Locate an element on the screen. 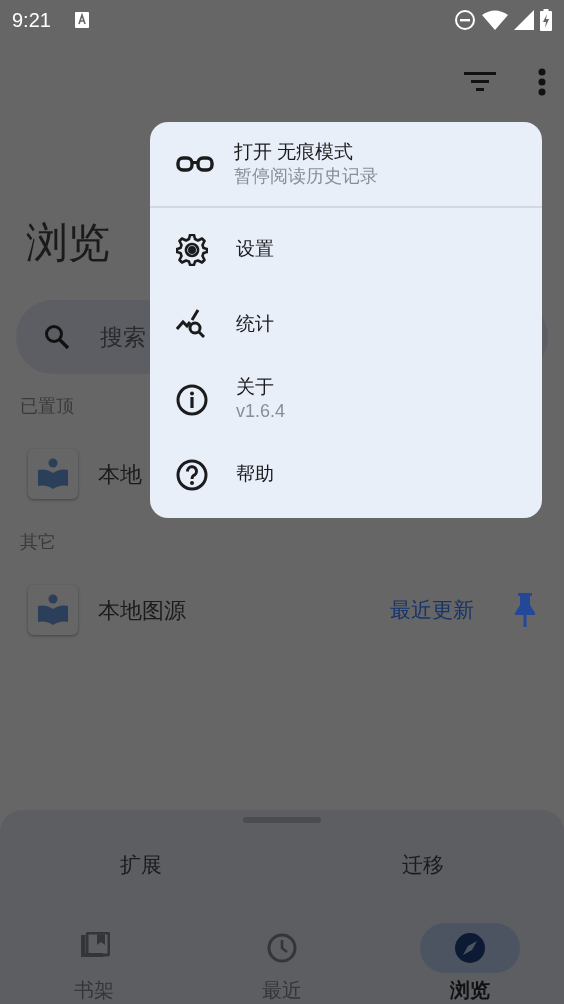 This screenshot has width=564, height=1004. menu-subtitle: v1.6.4 is located at coordinates (261, 412).